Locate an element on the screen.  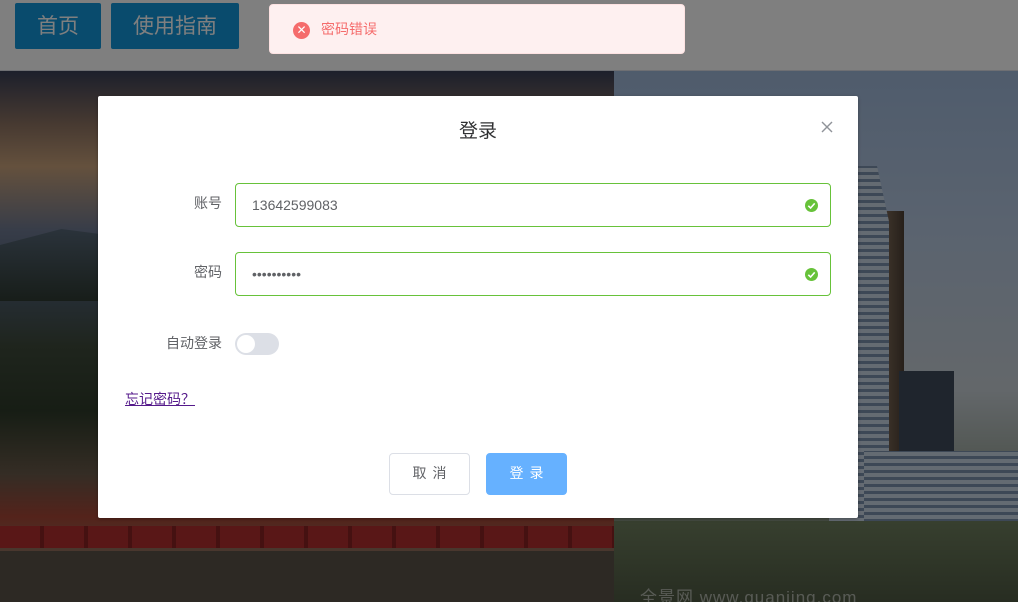
password-label: 密码 is located at coordinates (208, 273).